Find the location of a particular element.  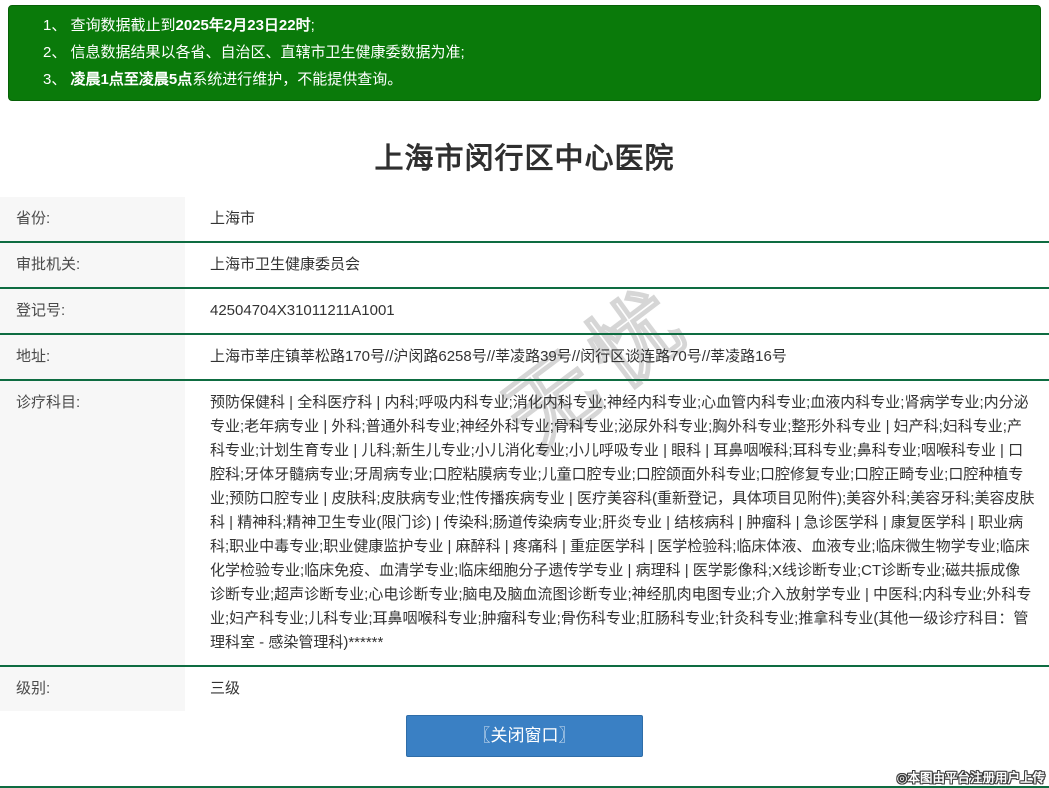

close-window-button: 〖关闭窗口〗 is located at coordinates (524, 736).